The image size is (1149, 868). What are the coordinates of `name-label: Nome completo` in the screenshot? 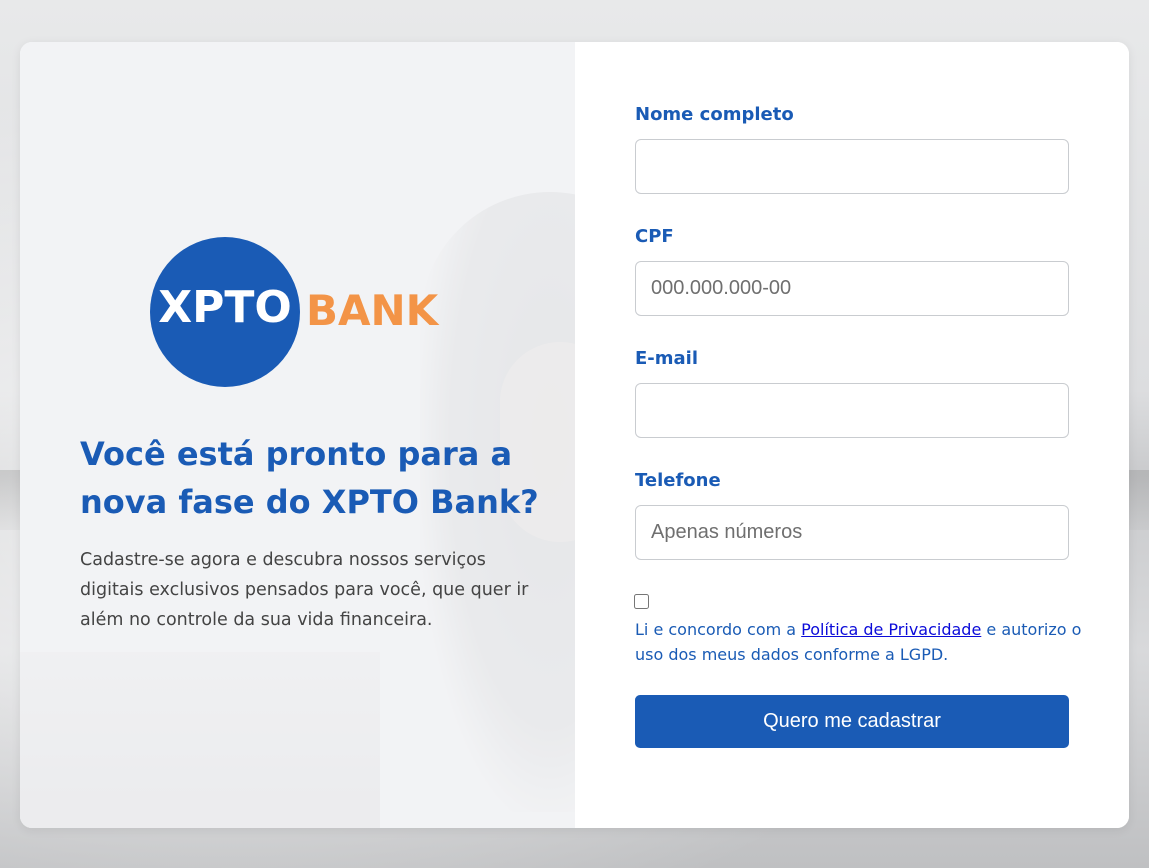 It's located at (714, 114).